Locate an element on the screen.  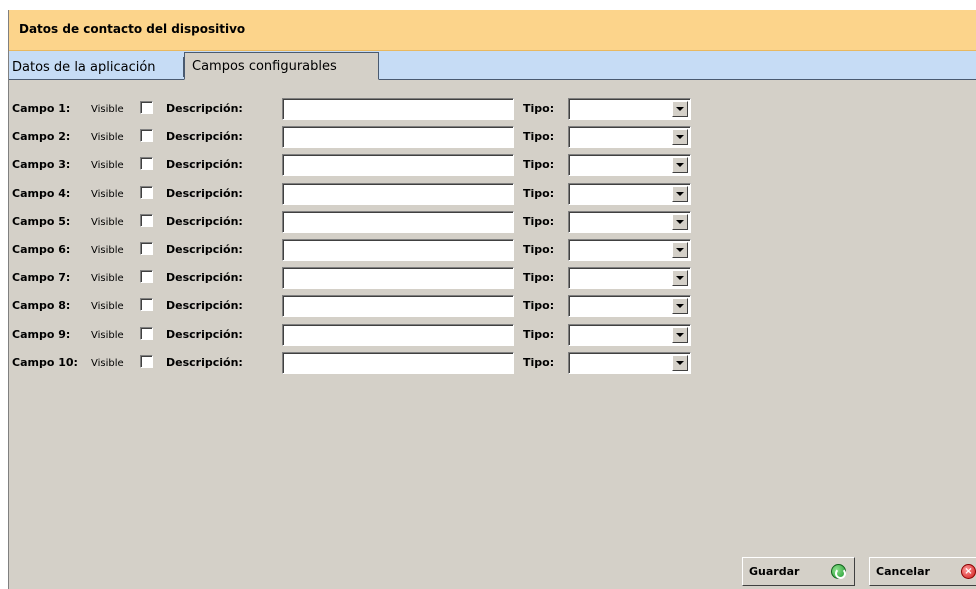
field-row: Campo 5: Visible Descripción: Tipo: is located at coordinates (359, 222).